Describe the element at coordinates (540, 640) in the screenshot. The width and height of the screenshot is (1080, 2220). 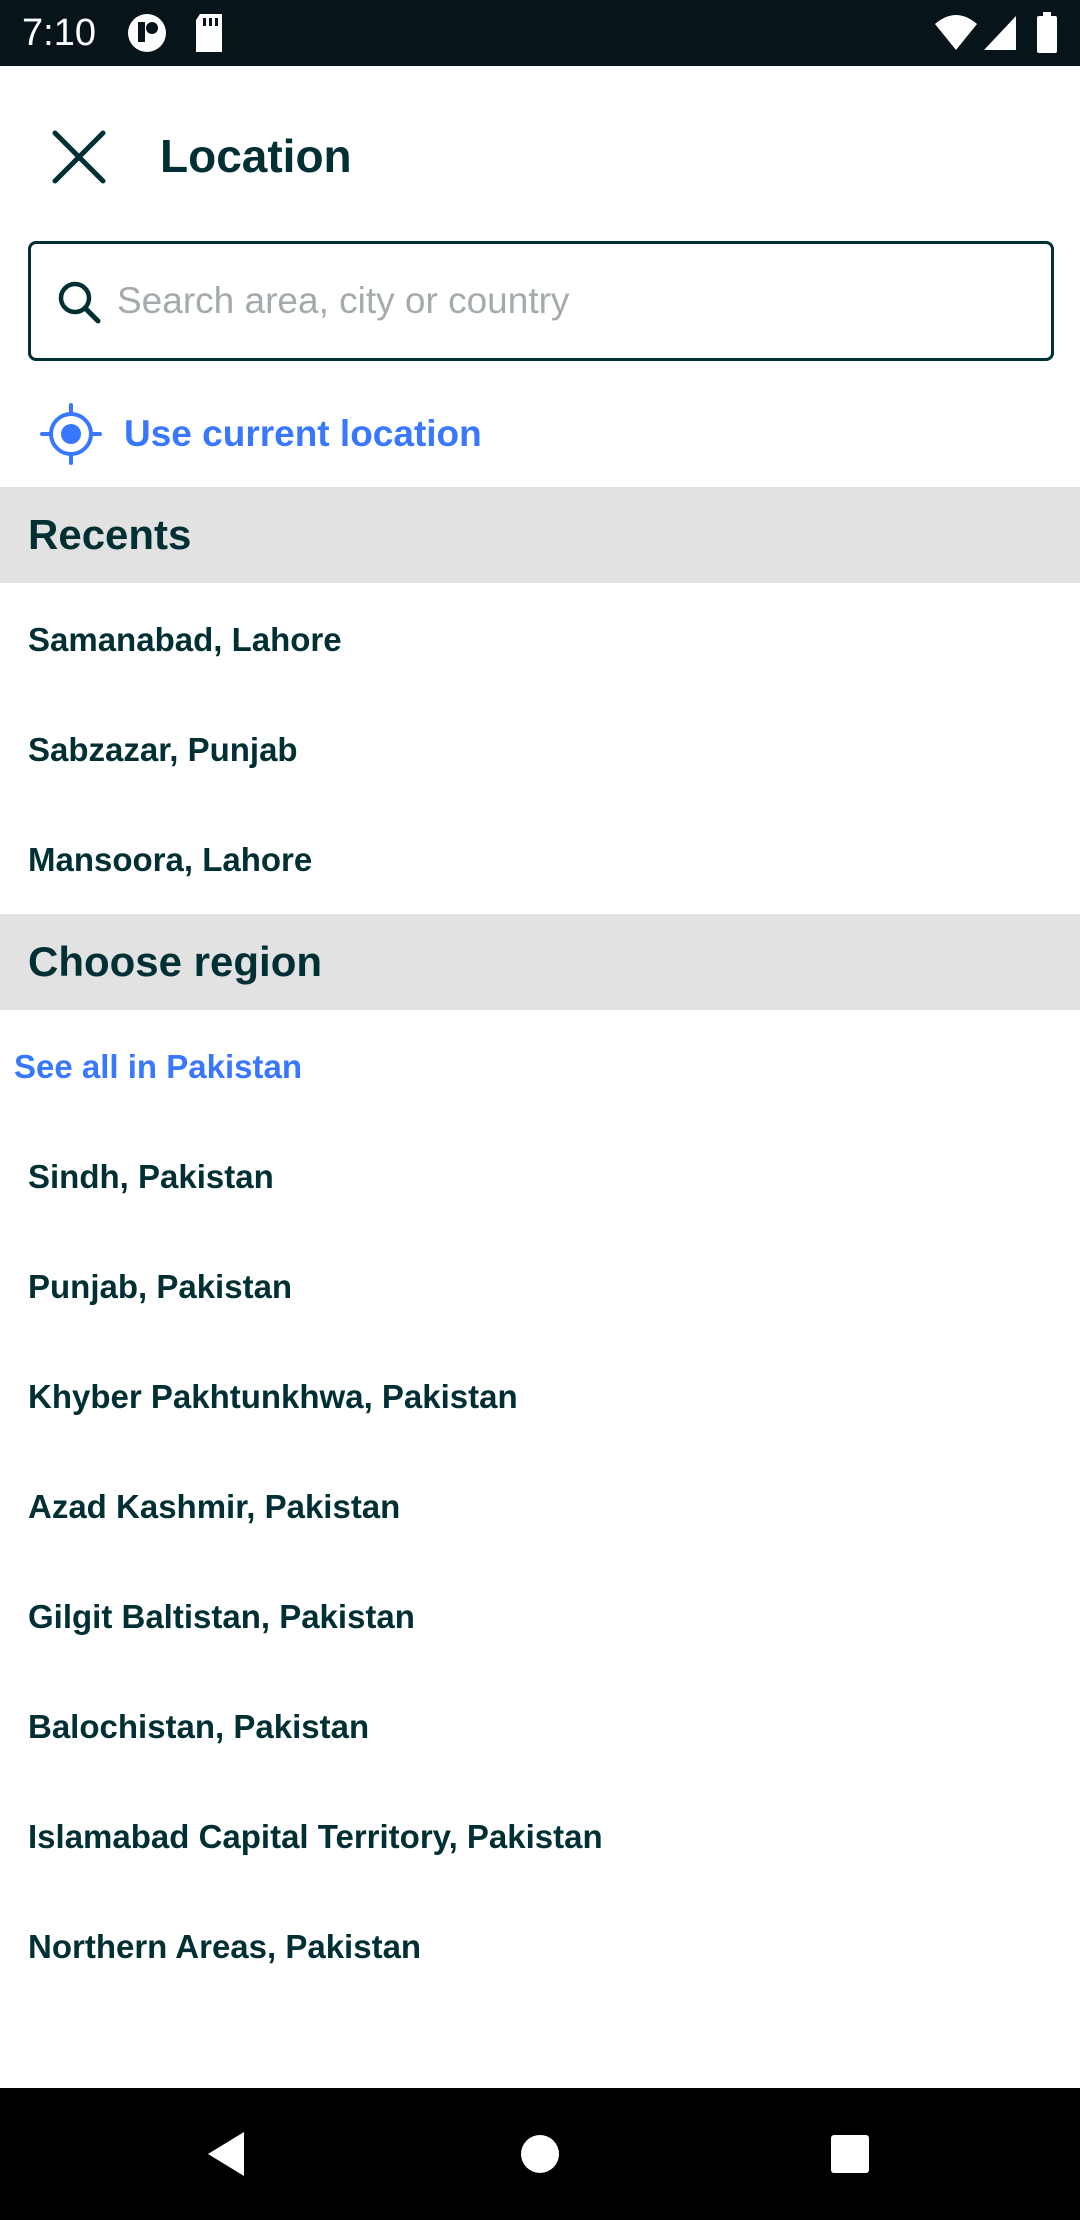
I see `recent-item: Samanabad, Lahore` at that location.